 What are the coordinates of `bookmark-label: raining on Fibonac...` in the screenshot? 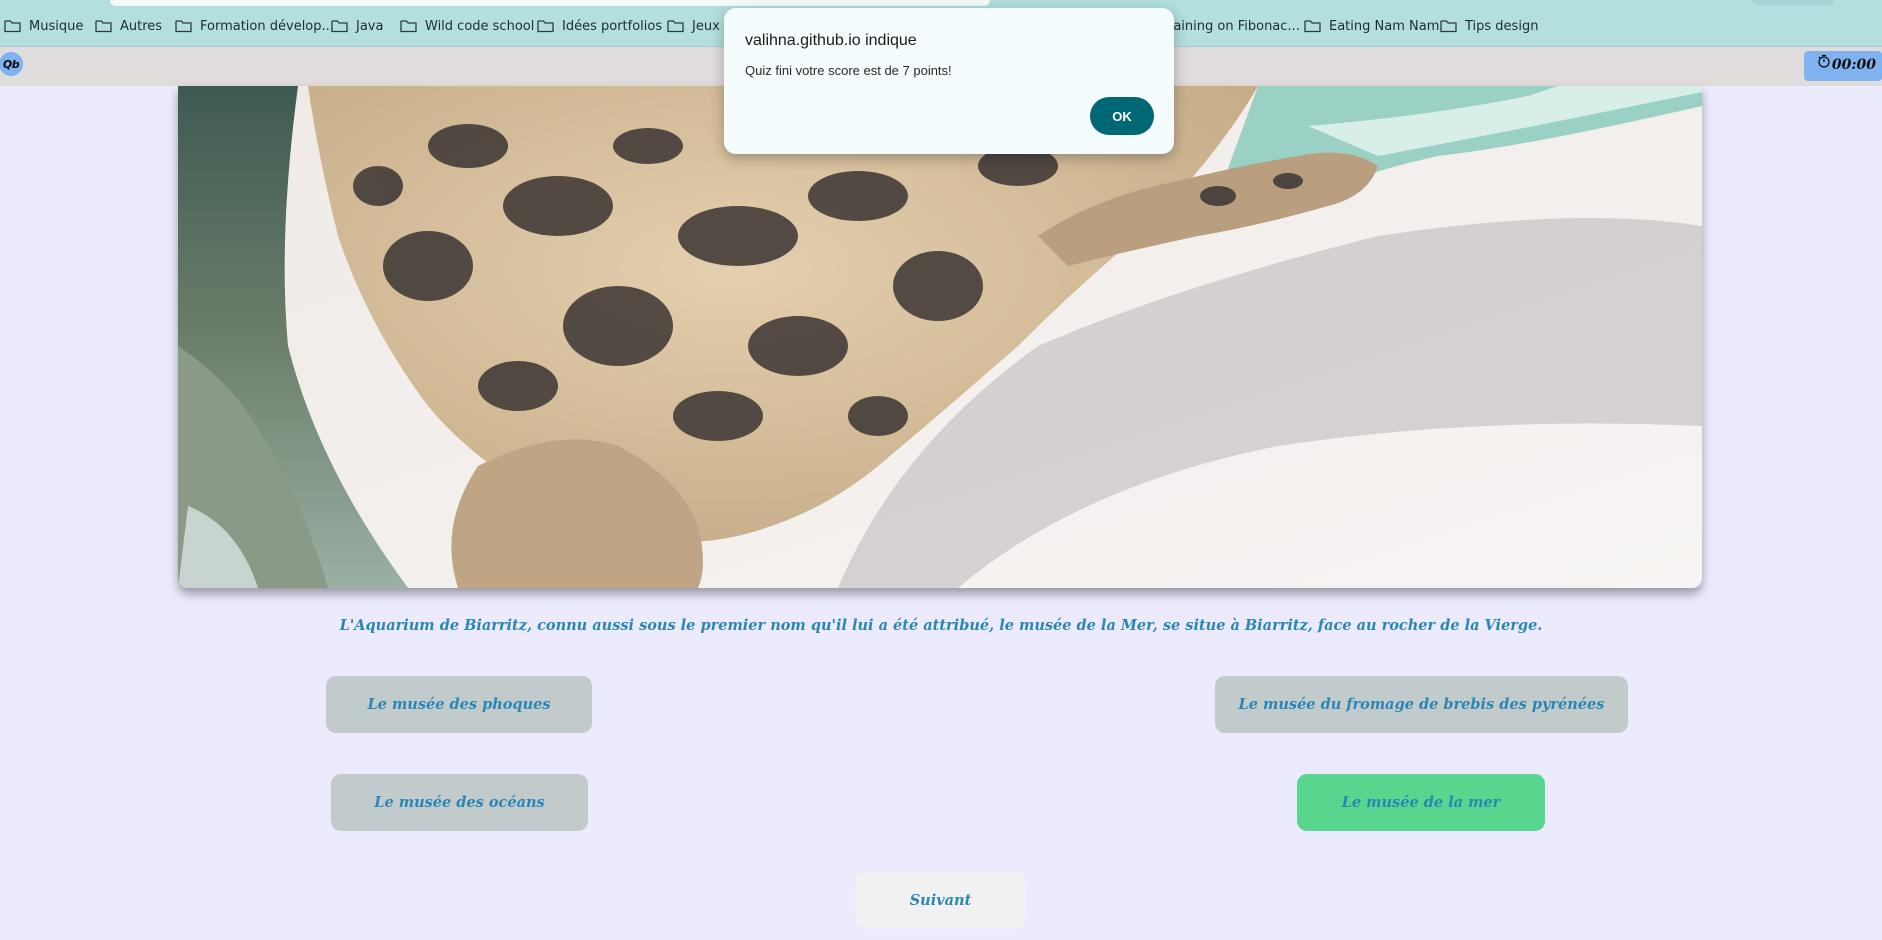 It's located at (1234, 26).